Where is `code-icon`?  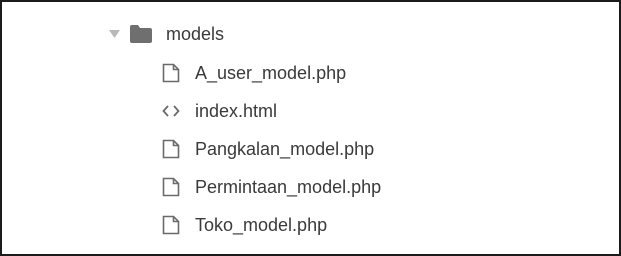 code-icon is located at coordinates (171, 111).